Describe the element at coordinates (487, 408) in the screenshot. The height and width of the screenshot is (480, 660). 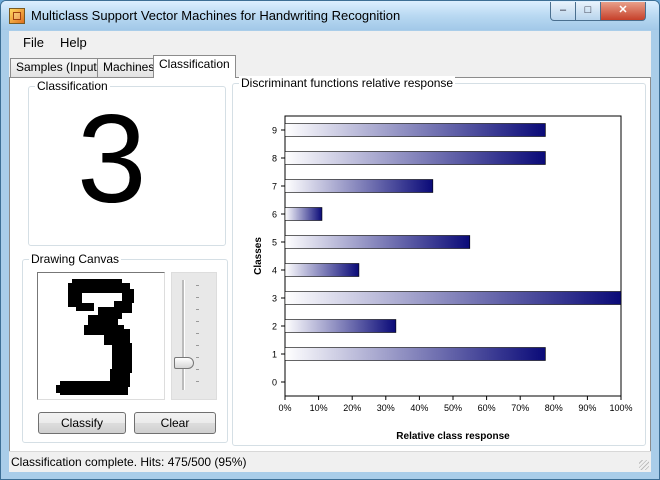
I see `x-tick-label: 60%` at that location.